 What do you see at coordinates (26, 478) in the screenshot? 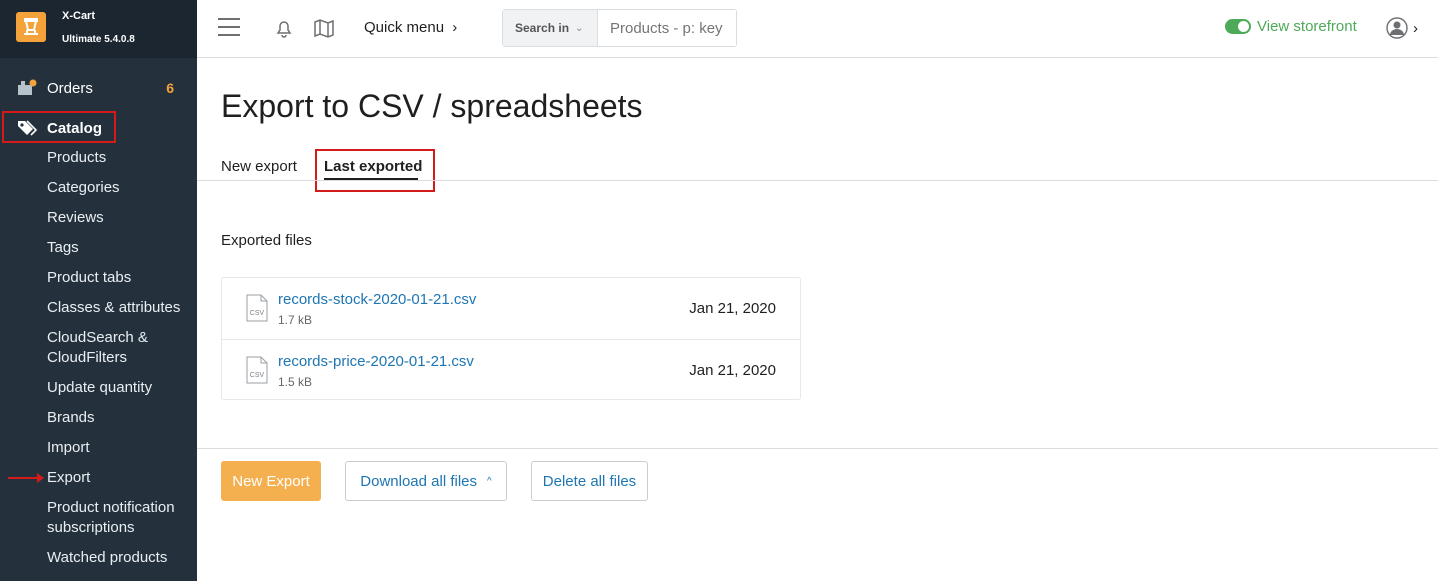
I see `arrow-right-icon` at bounding box center [26, 478].